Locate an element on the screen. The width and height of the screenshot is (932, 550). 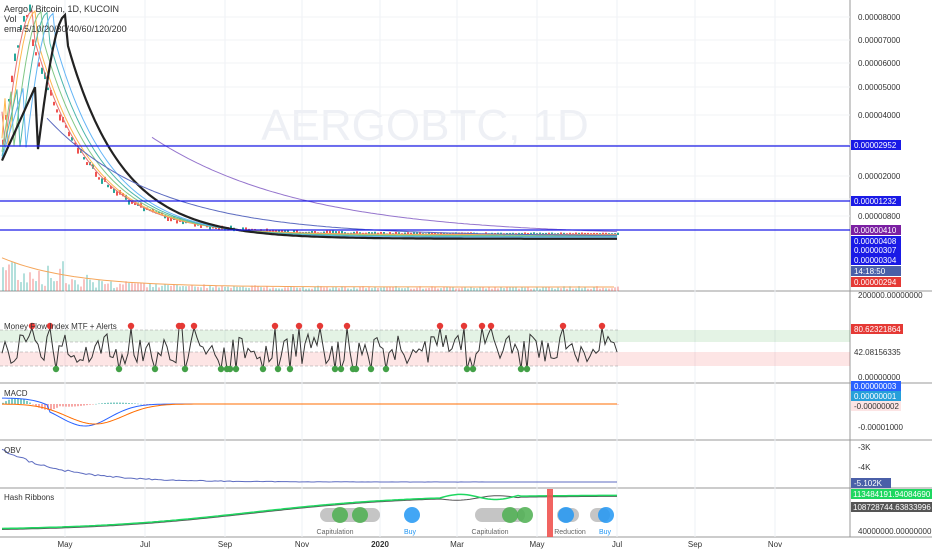
mfi-label-text: 42.08156335 is located at coordinates (877, 352).